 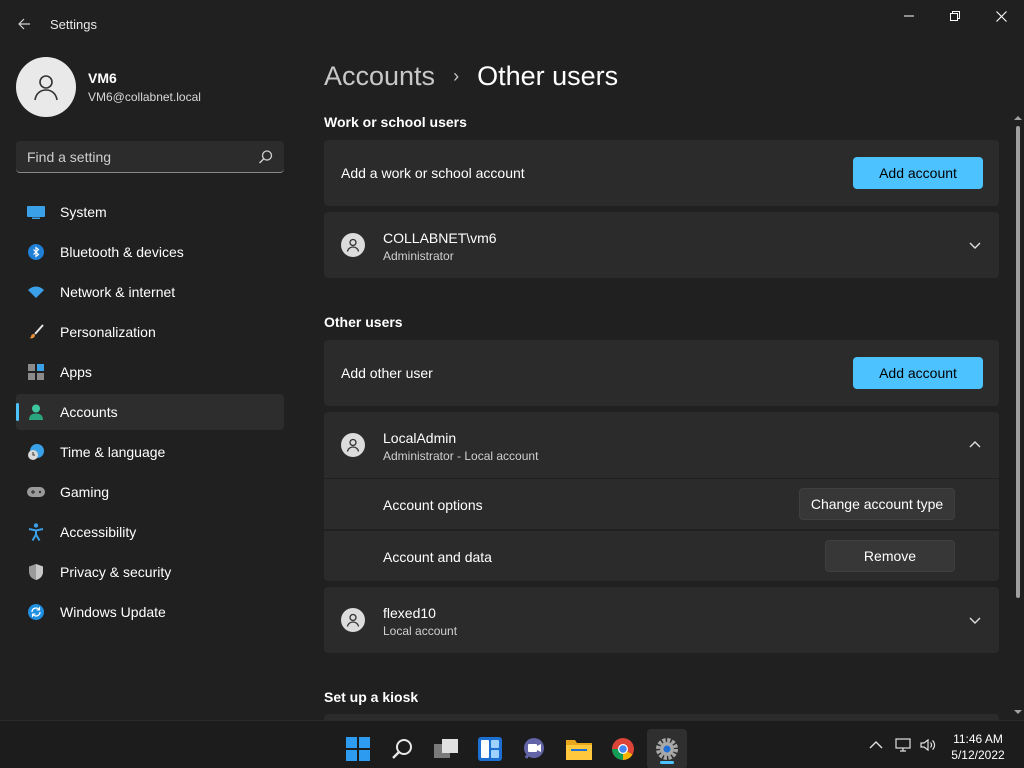 I want to click on user-card-localadmin: LocalAdmin Administrator - Local account, so click(x=661, y=445).